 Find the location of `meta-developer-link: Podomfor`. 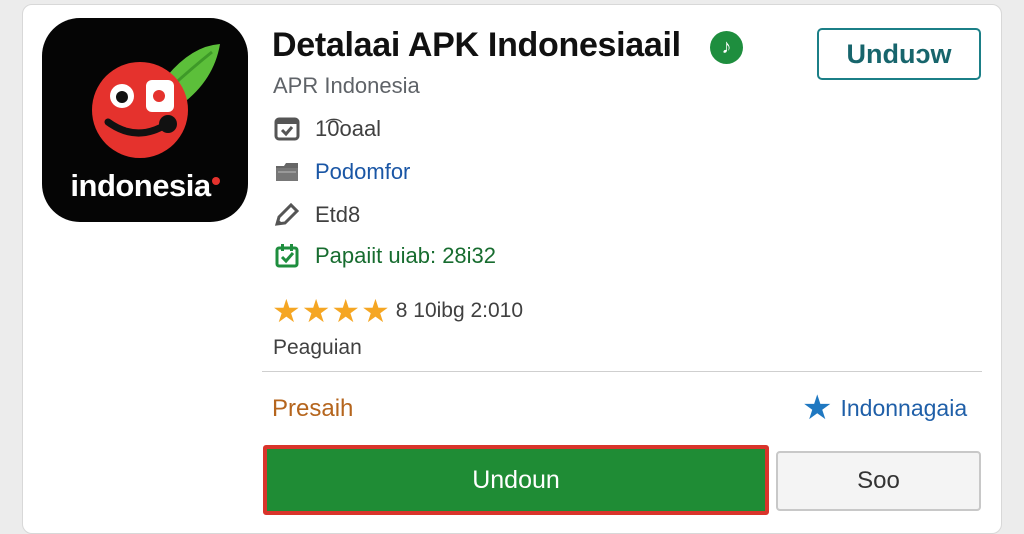

meta-developer-link: Podomfor is located at coordinates (362, 172).